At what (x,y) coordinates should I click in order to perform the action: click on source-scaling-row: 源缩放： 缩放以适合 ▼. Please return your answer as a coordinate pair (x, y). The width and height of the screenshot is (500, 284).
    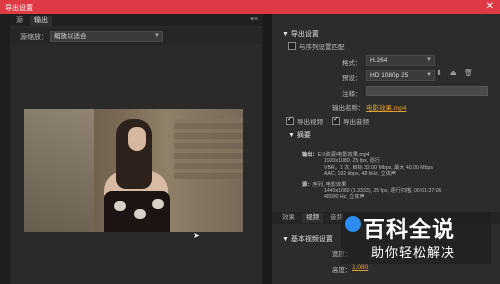
    Looking at the image, I should click on (136, 36).